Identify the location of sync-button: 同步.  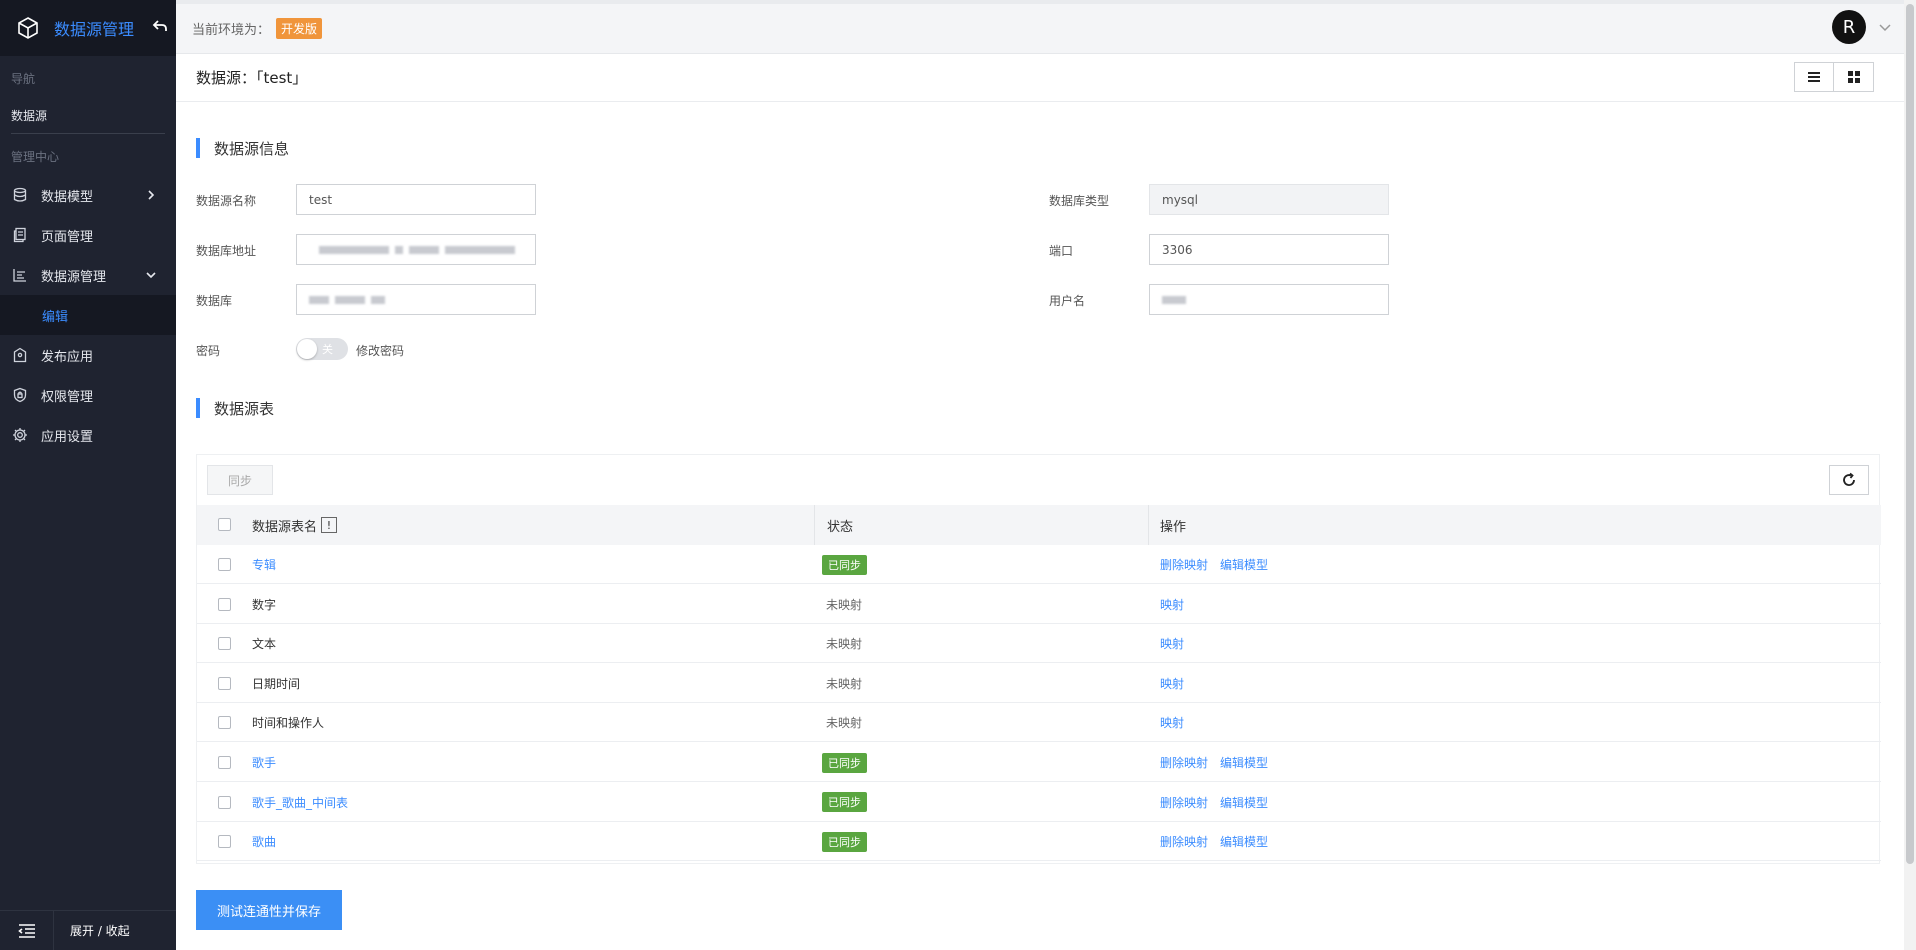
(240, 480).